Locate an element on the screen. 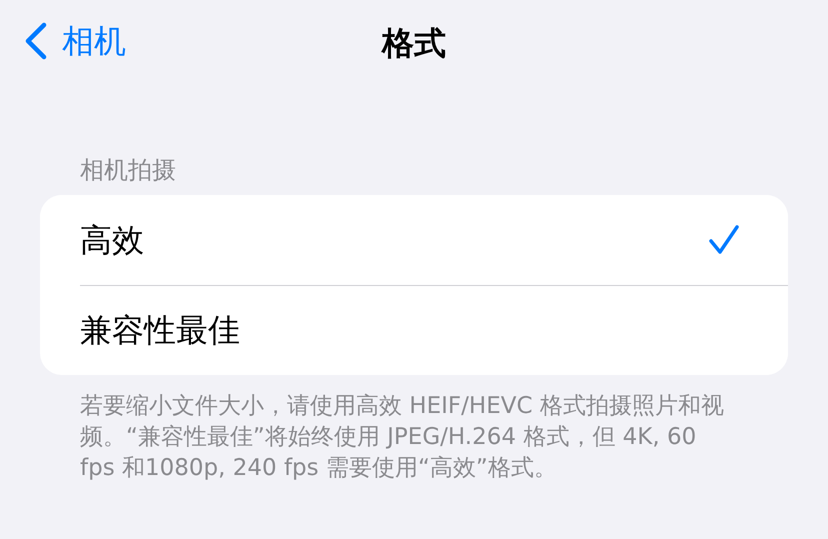  checkmark-icon is located at coordinates (724, 240).